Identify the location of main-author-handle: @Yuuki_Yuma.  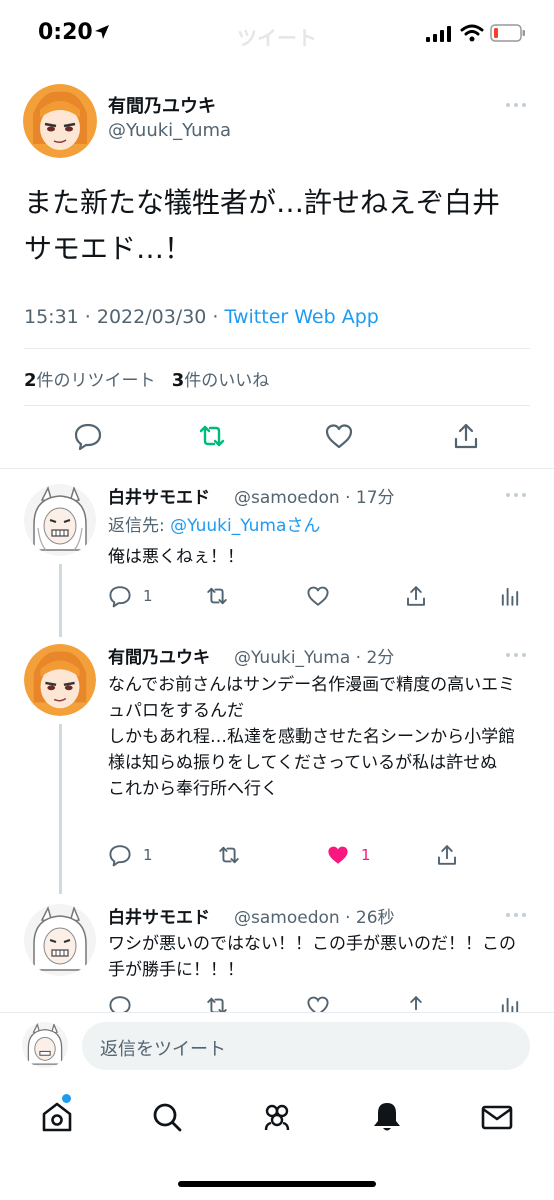
(169, 130).